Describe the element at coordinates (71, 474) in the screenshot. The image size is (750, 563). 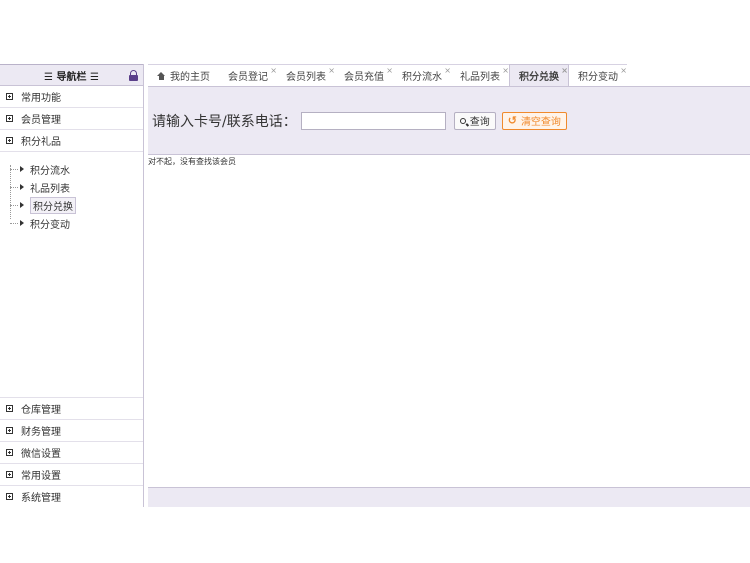
I see `sidebar-group-settings: 常用设置` at that location.